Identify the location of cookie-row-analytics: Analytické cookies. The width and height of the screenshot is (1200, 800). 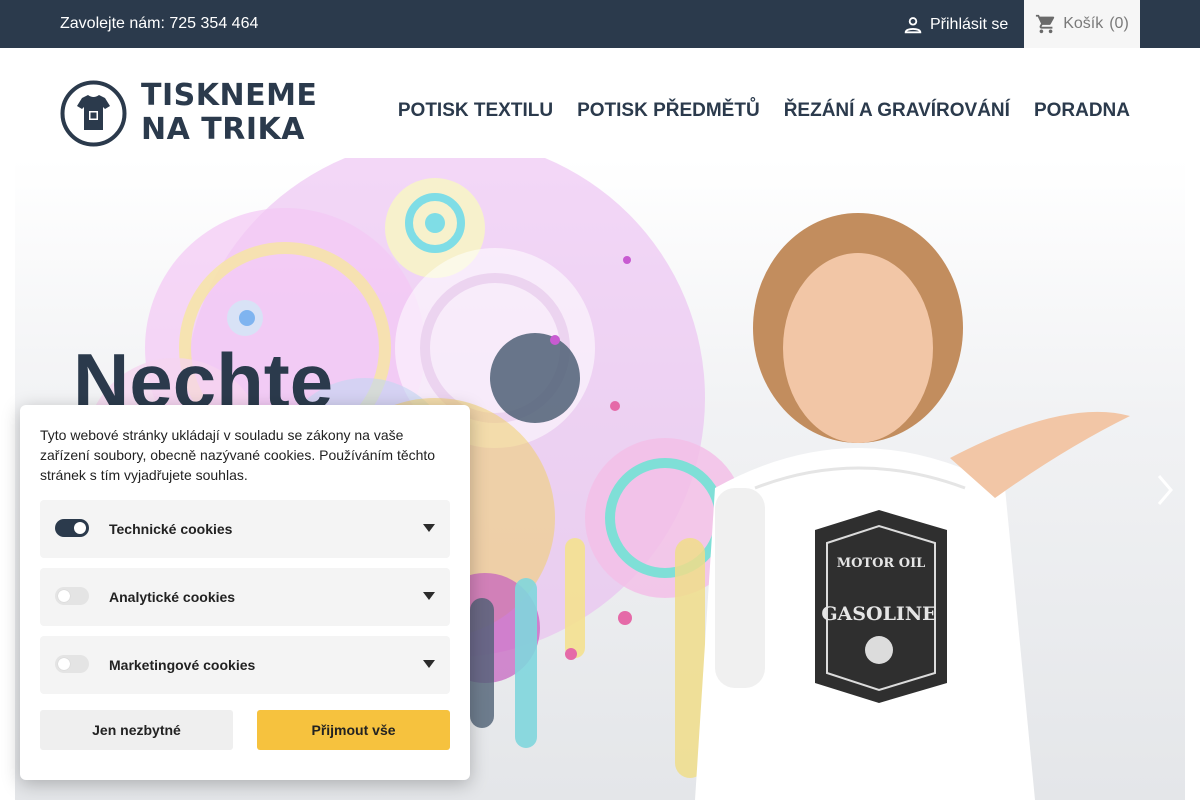
(245, 597).